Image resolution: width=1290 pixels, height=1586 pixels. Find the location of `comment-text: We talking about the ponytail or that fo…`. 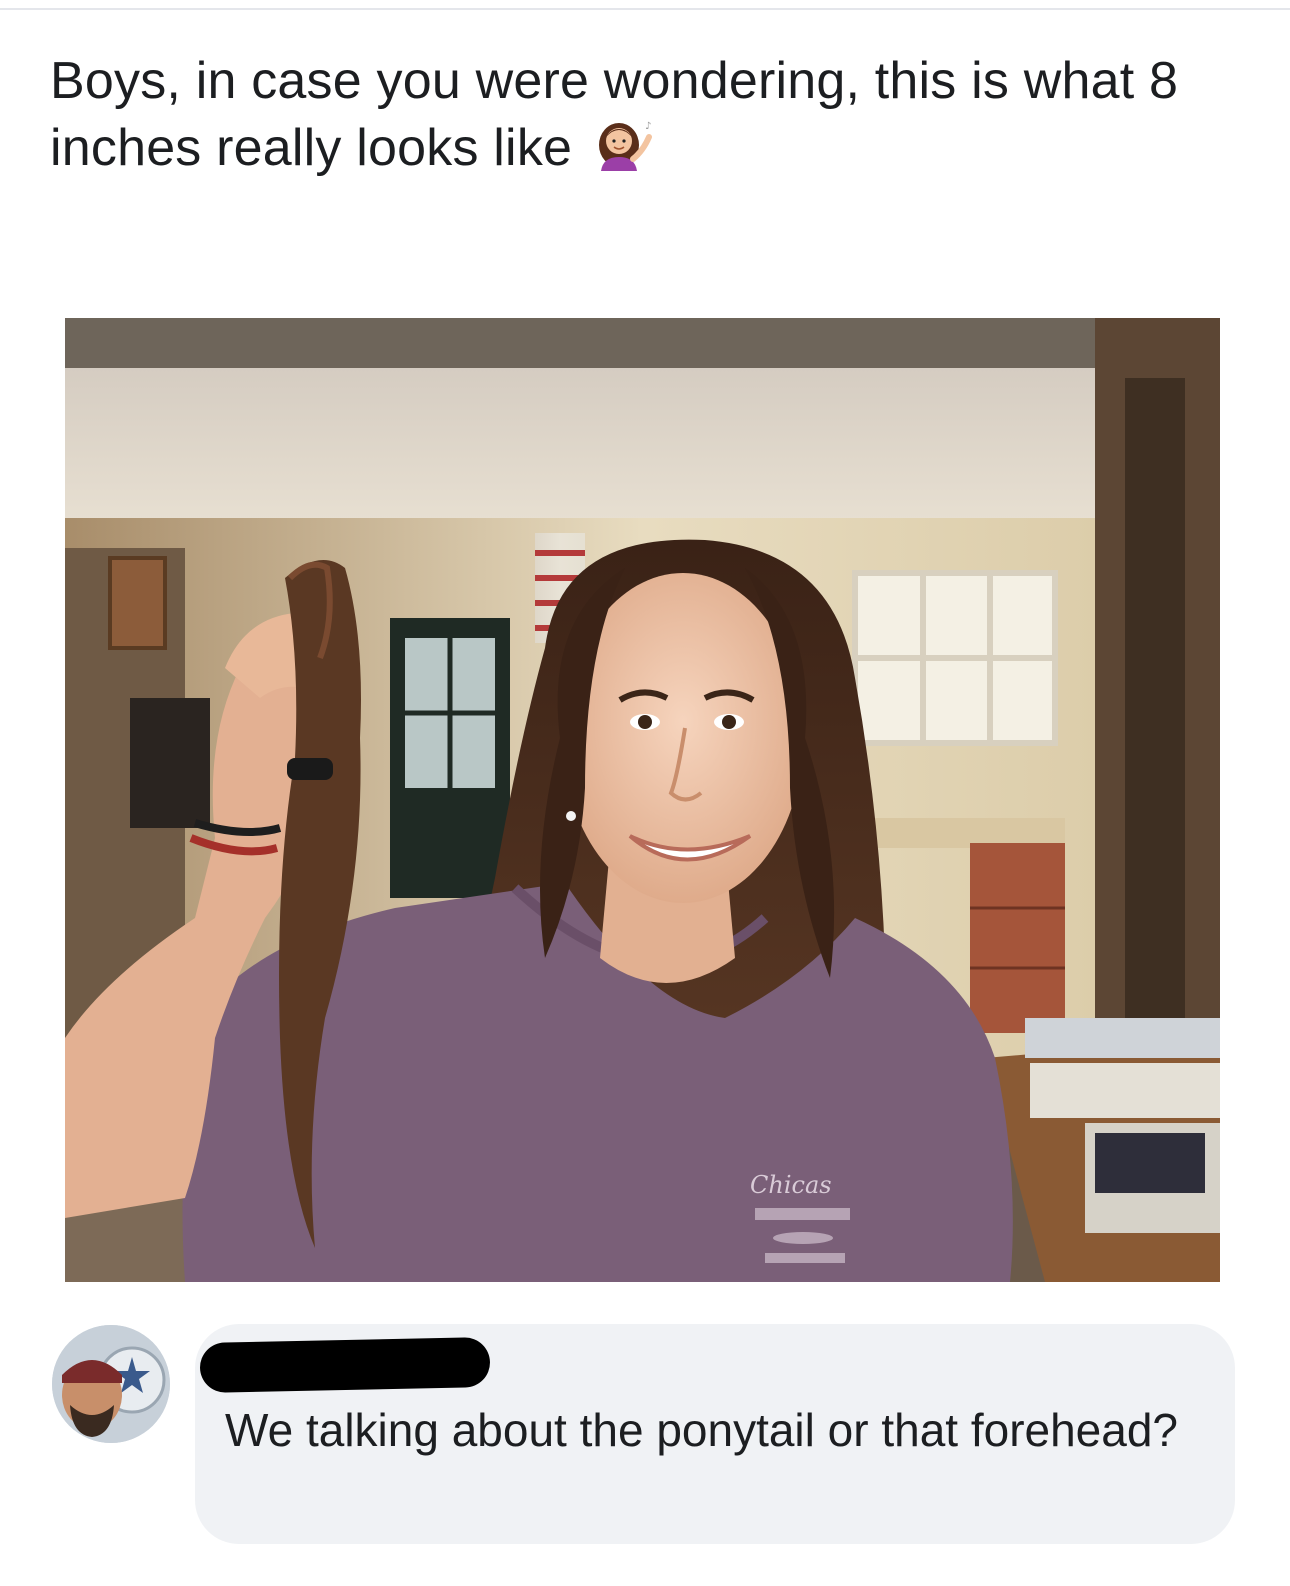

comment-text: We talking about the ponytail or that fo… is located at coordinates (702, 1430).